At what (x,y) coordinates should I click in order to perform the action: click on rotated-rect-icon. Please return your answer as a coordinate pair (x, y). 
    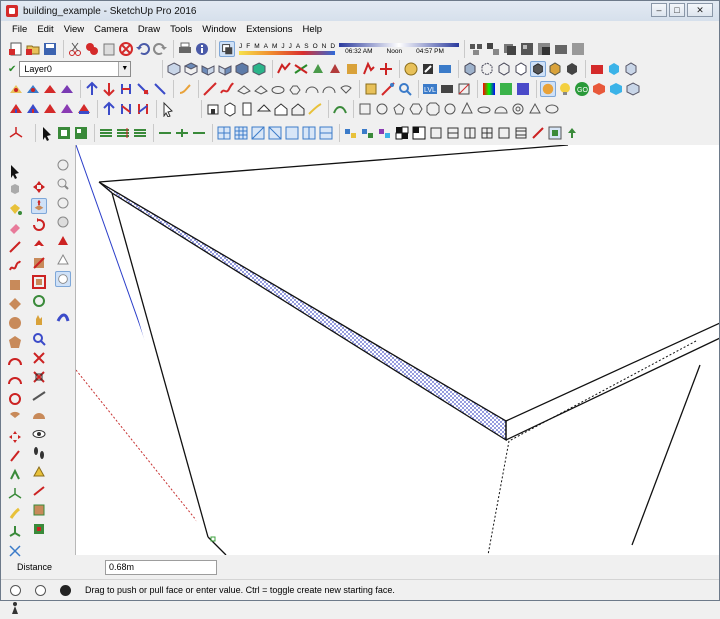
    Looking at the image, I should click on (261, 89).